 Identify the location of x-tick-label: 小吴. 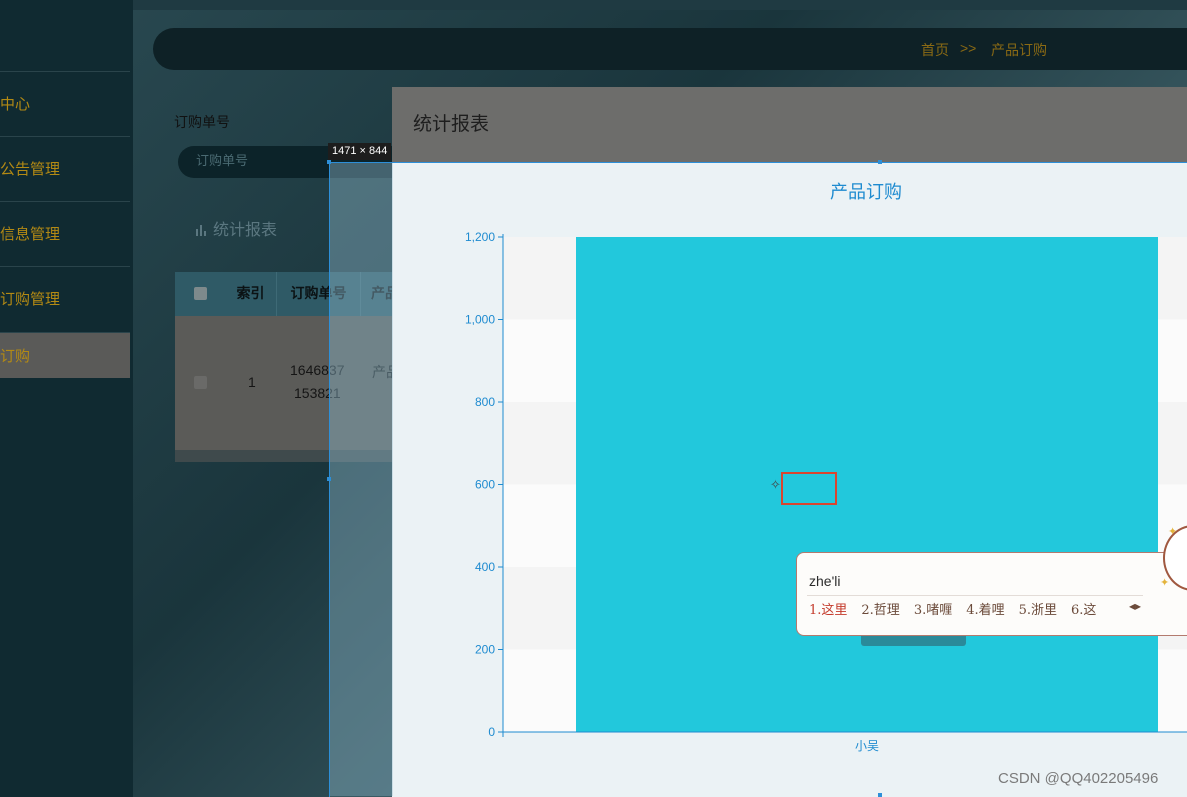
(867, 746).